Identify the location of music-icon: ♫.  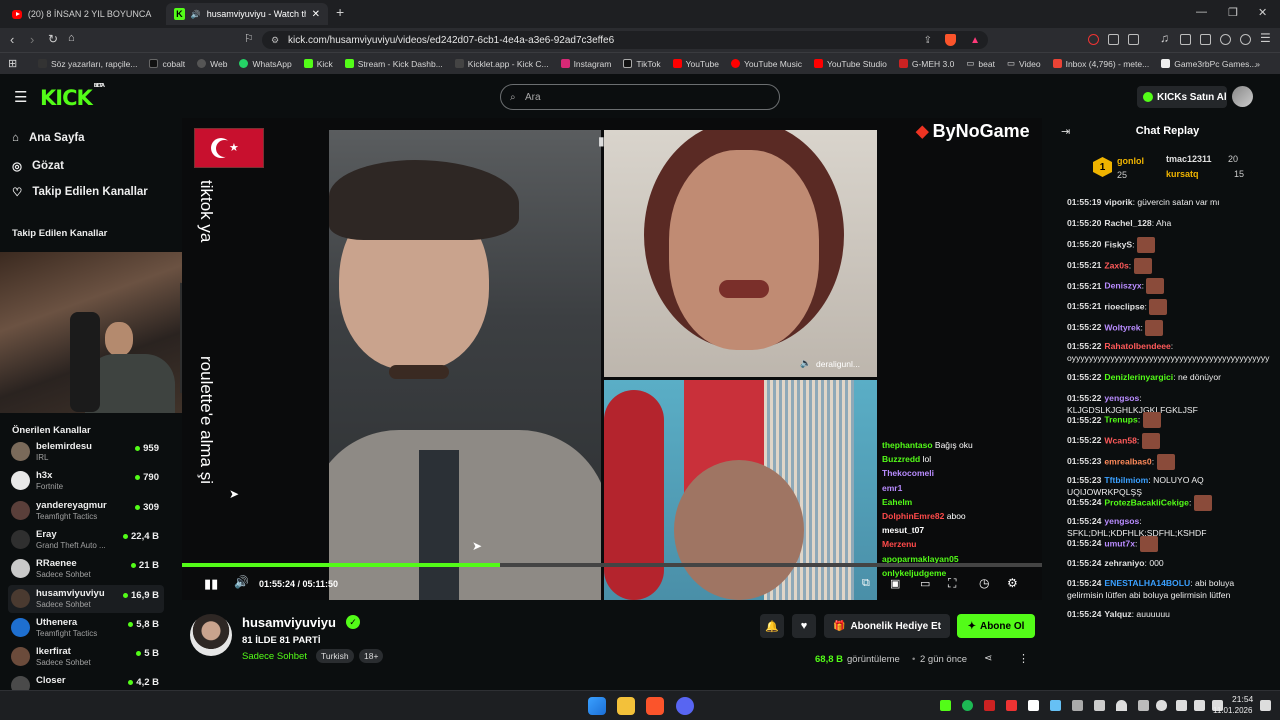
(1165, 38).